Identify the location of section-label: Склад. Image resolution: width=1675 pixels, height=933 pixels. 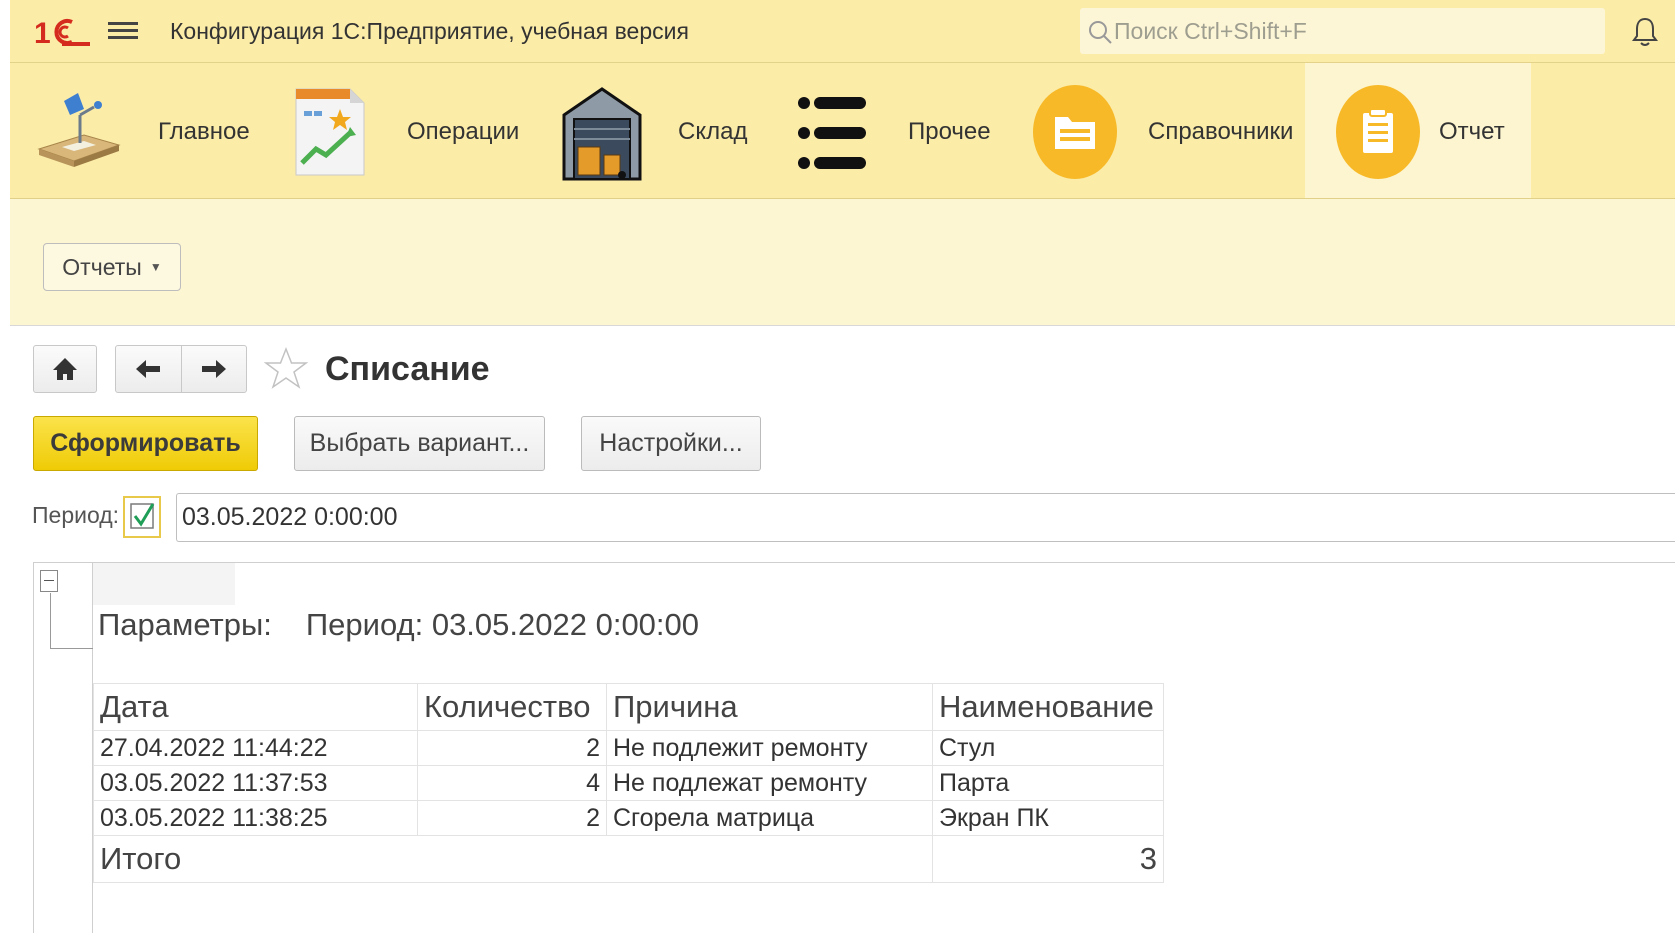
(713, 131).